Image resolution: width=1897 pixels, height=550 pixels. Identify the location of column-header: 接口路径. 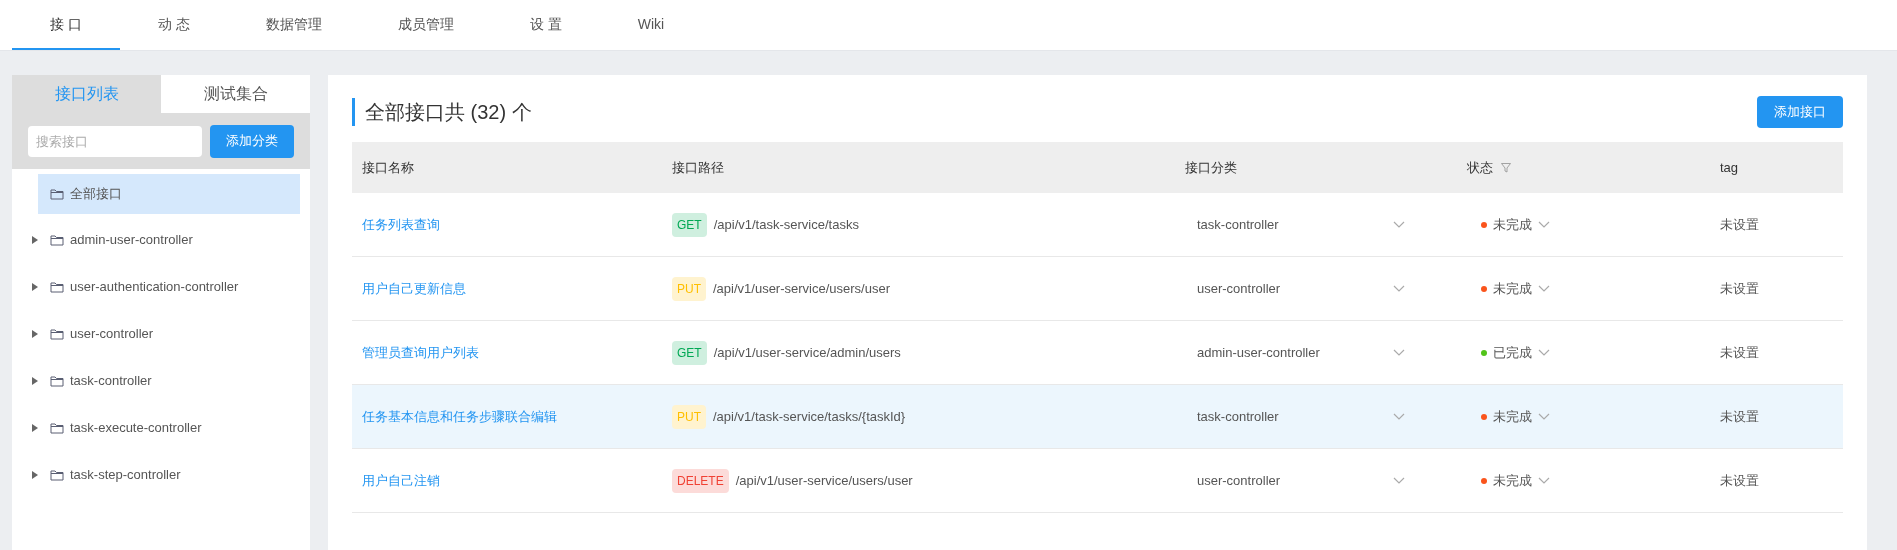
(698, 167).